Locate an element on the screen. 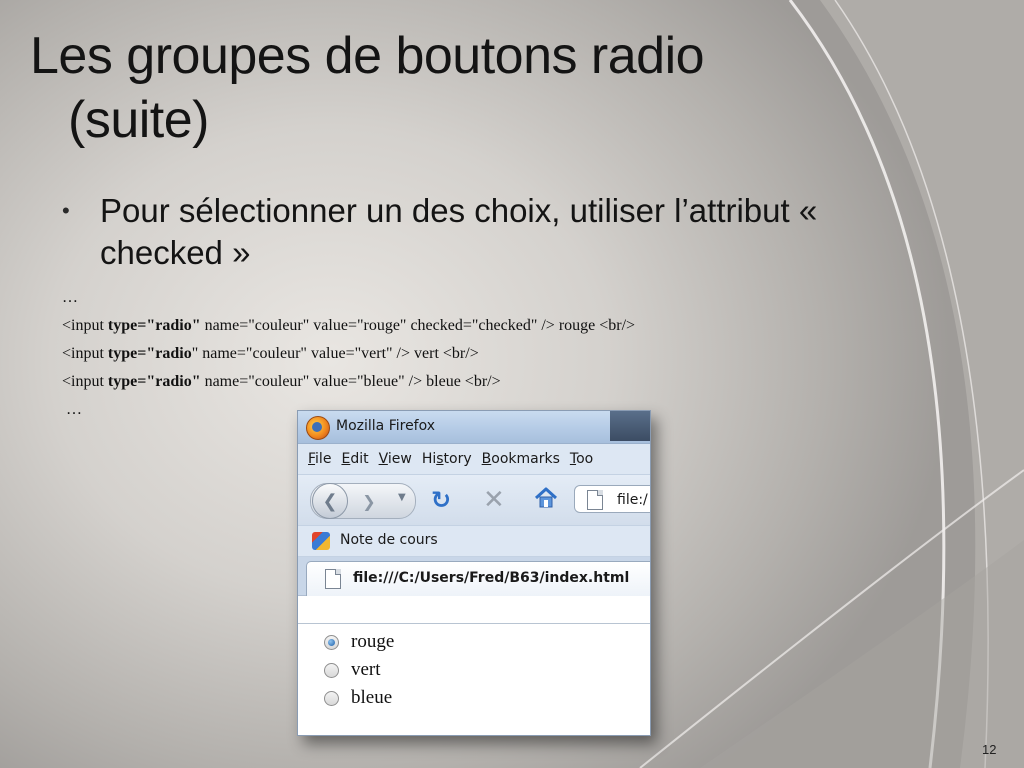  radio-label: vert is located at coordinates (366, 669).